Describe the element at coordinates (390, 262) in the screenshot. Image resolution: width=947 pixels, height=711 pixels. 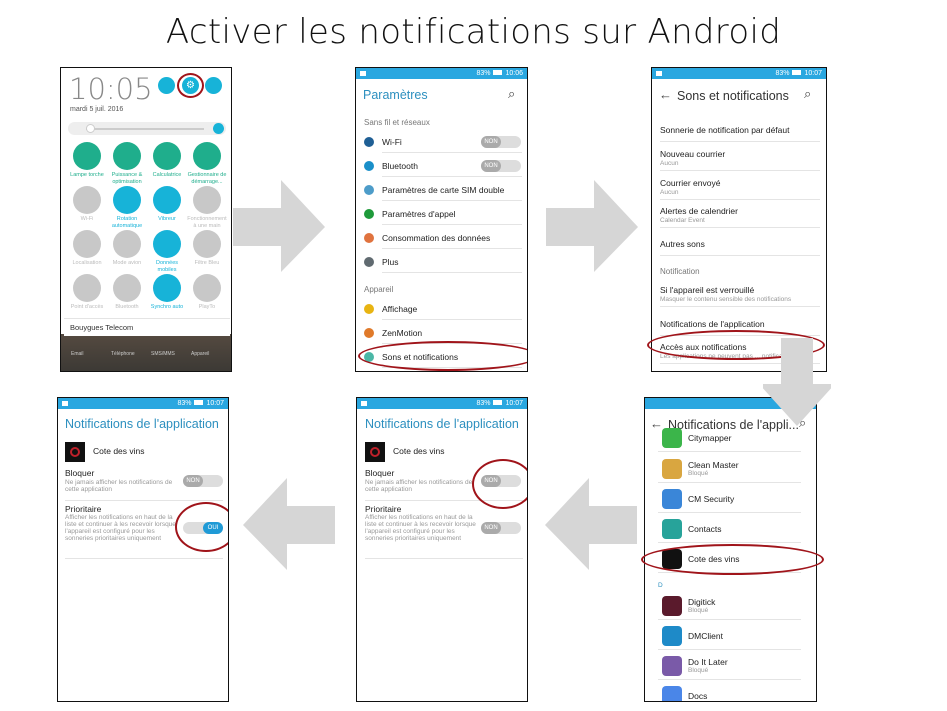
I see `settings-item-plus: Plus` at that location.